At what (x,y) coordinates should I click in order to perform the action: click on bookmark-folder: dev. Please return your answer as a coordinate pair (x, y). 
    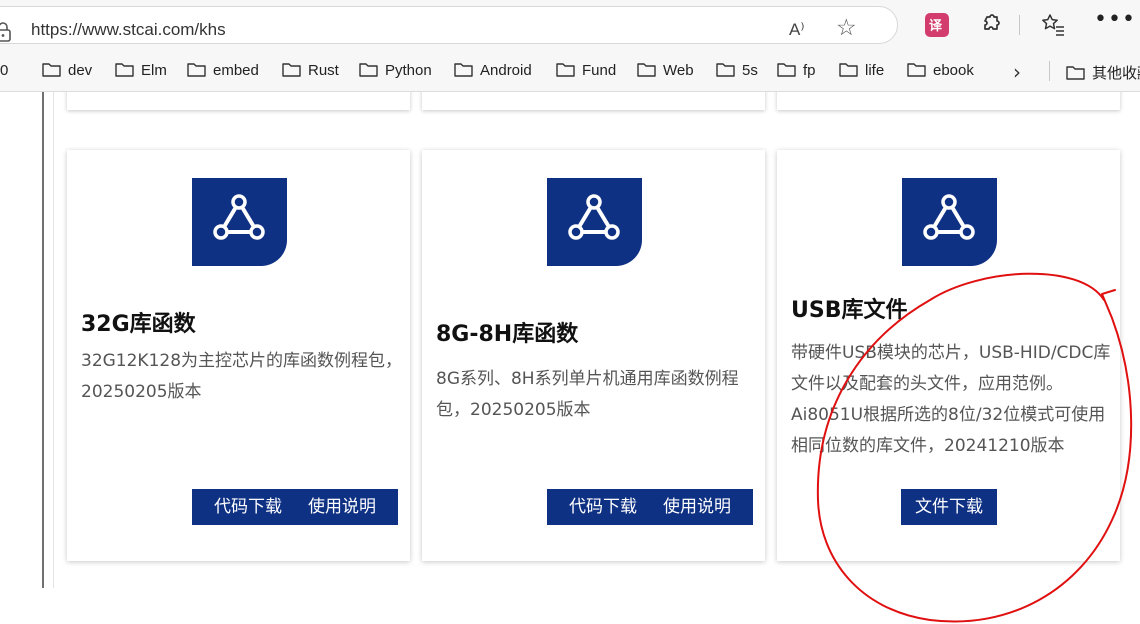
    Looking at the image, I should click on (67, 72).